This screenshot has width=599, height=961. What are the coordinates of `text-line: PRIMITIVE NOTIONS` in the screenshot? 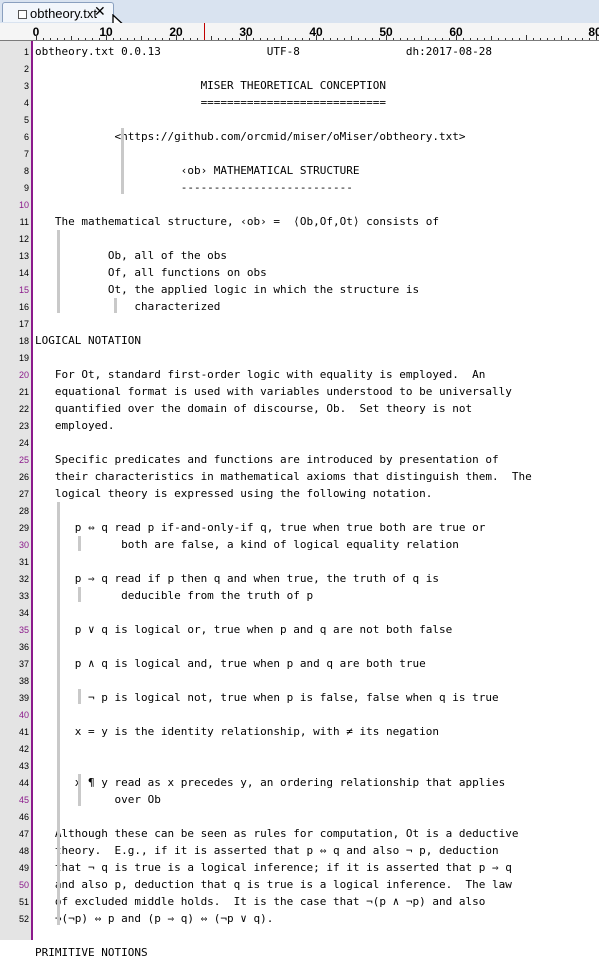 It's located at (91, 952).